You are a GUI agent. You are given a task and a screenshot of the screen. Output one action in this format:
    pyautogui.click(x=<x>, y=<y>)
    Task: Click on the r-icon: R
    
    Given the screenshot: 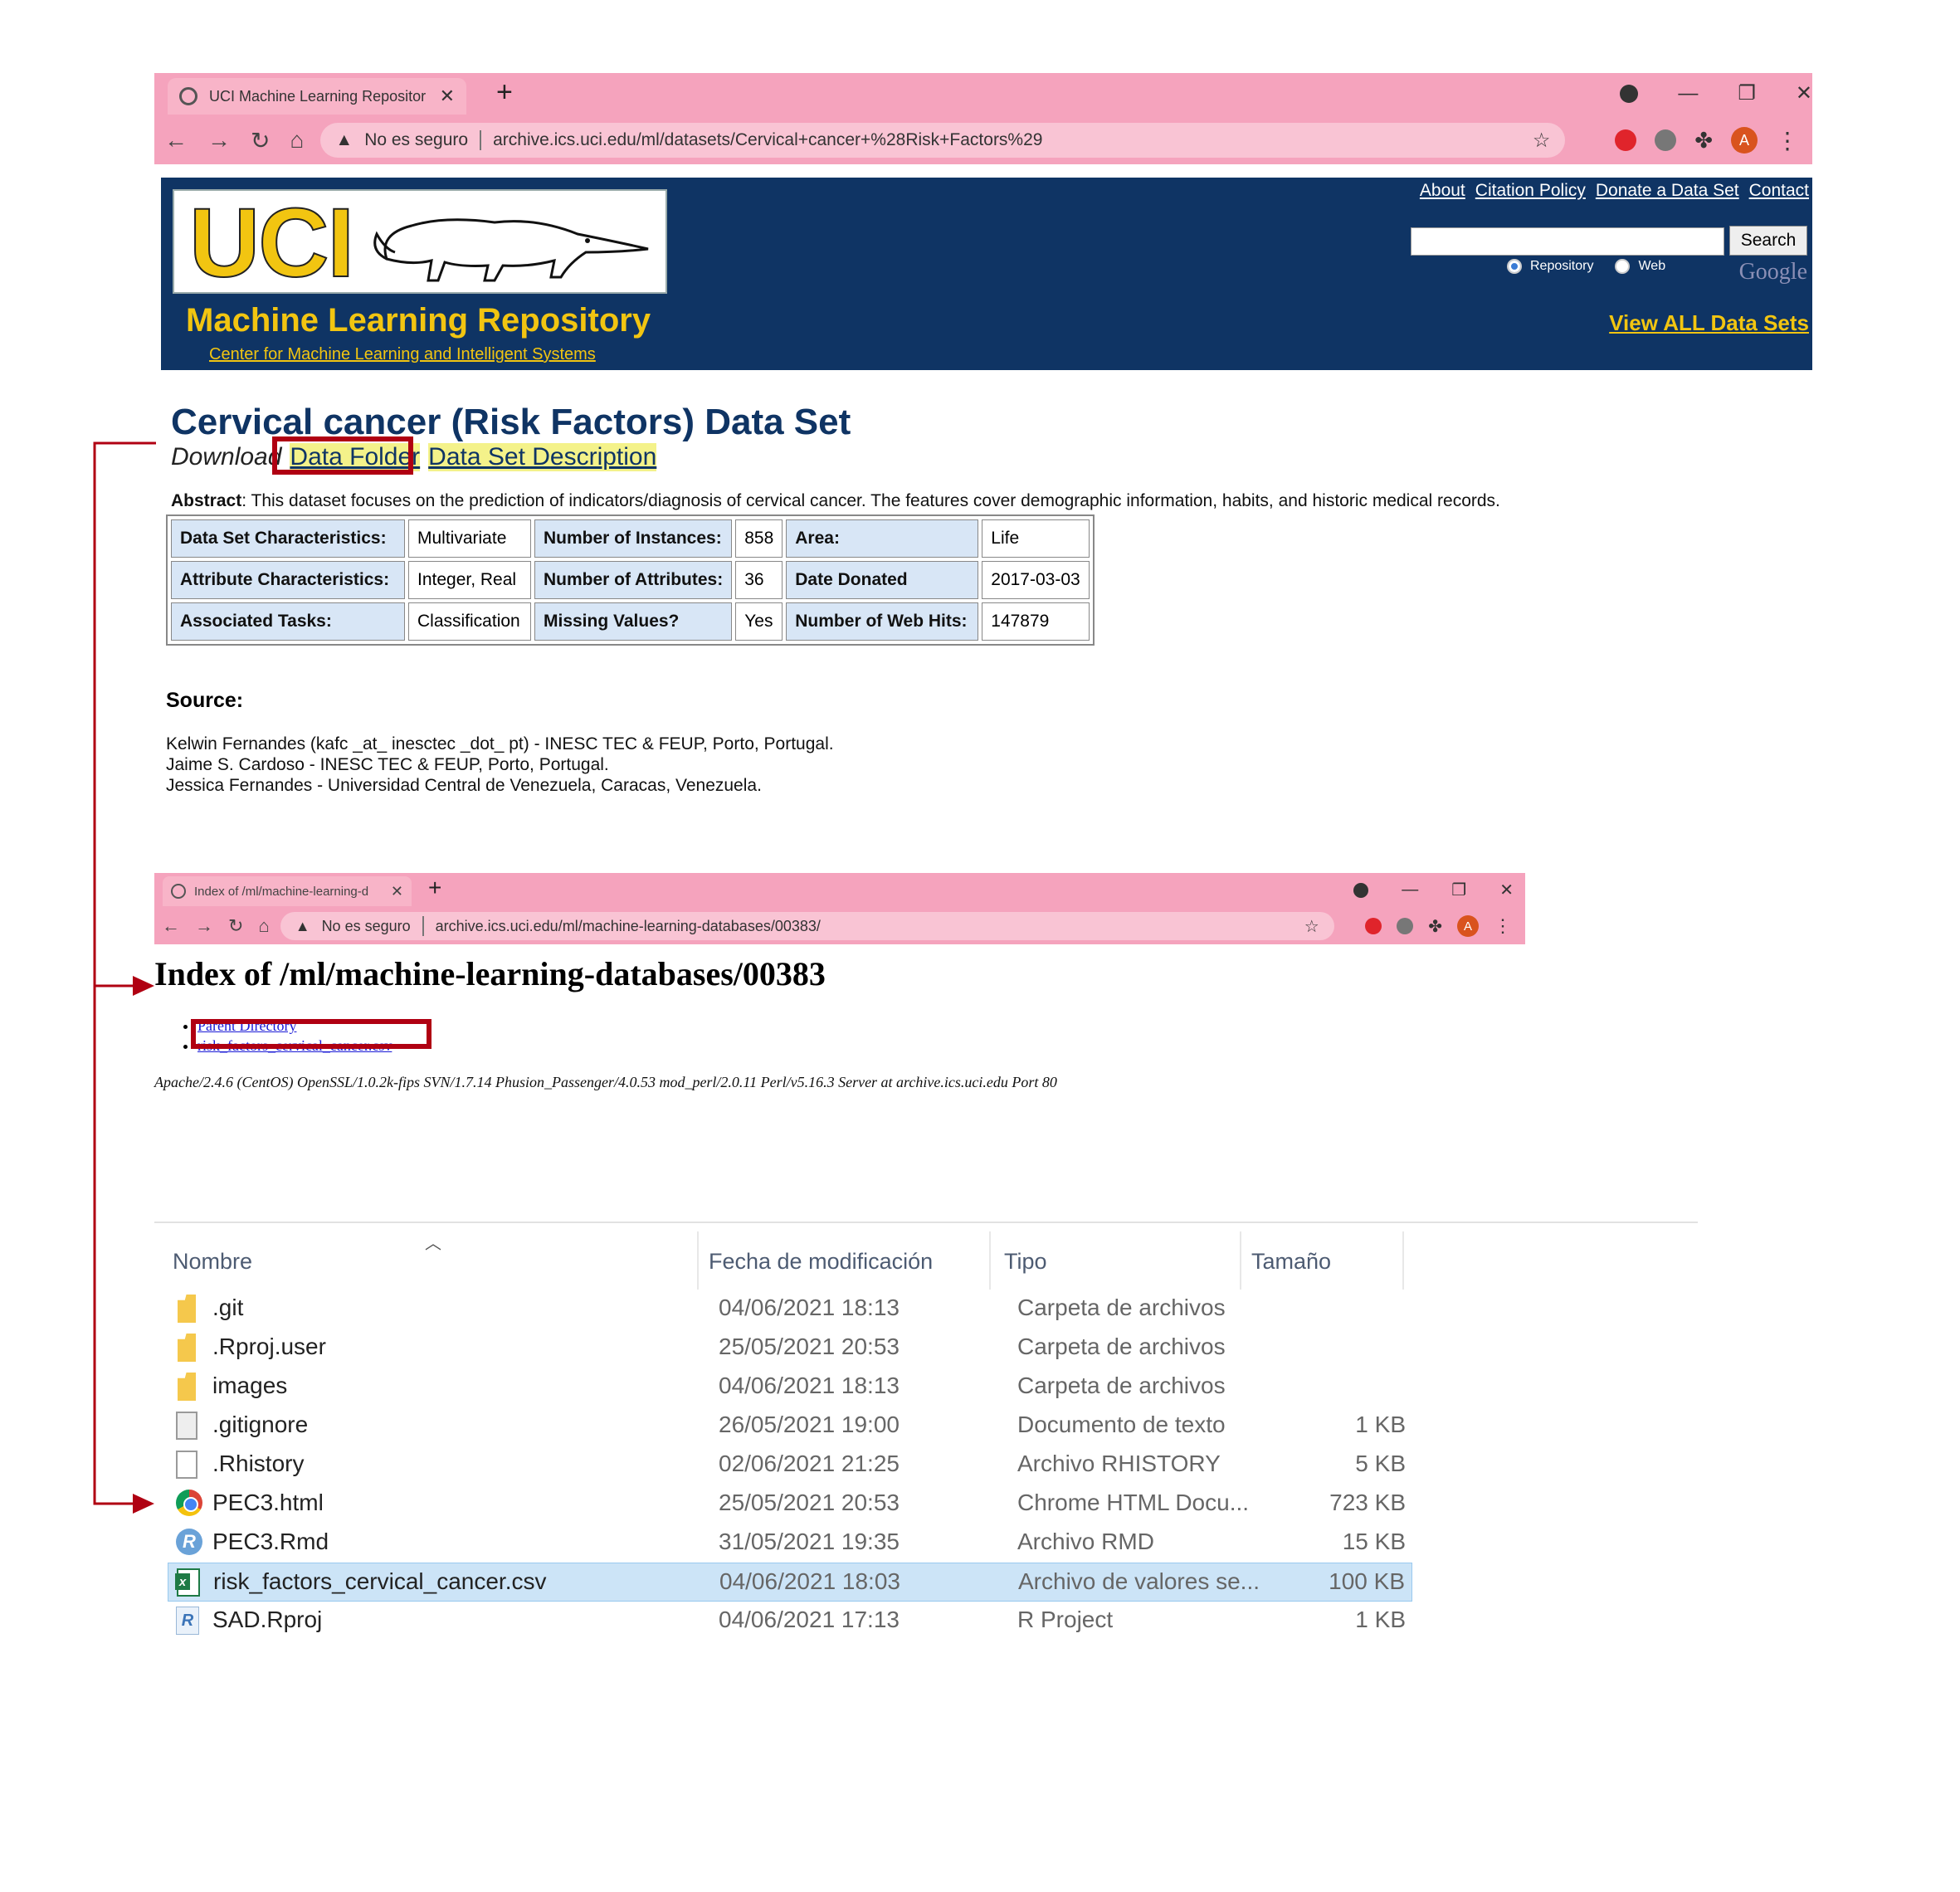 What is the action you would take?
    pyautogui.click(x=189, y=1542)
    